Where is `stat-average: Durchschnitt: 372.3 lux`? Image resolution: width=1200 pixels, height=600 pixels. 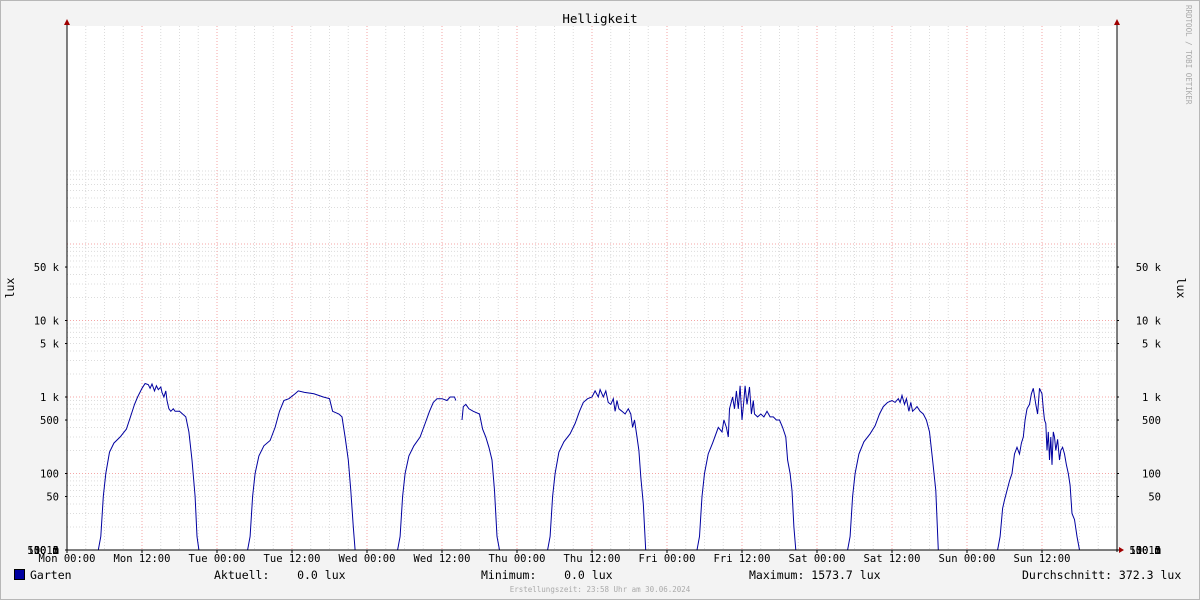 stat-average: Durchschnitt: 372.3 lux is located at coordinates (1102, 575).